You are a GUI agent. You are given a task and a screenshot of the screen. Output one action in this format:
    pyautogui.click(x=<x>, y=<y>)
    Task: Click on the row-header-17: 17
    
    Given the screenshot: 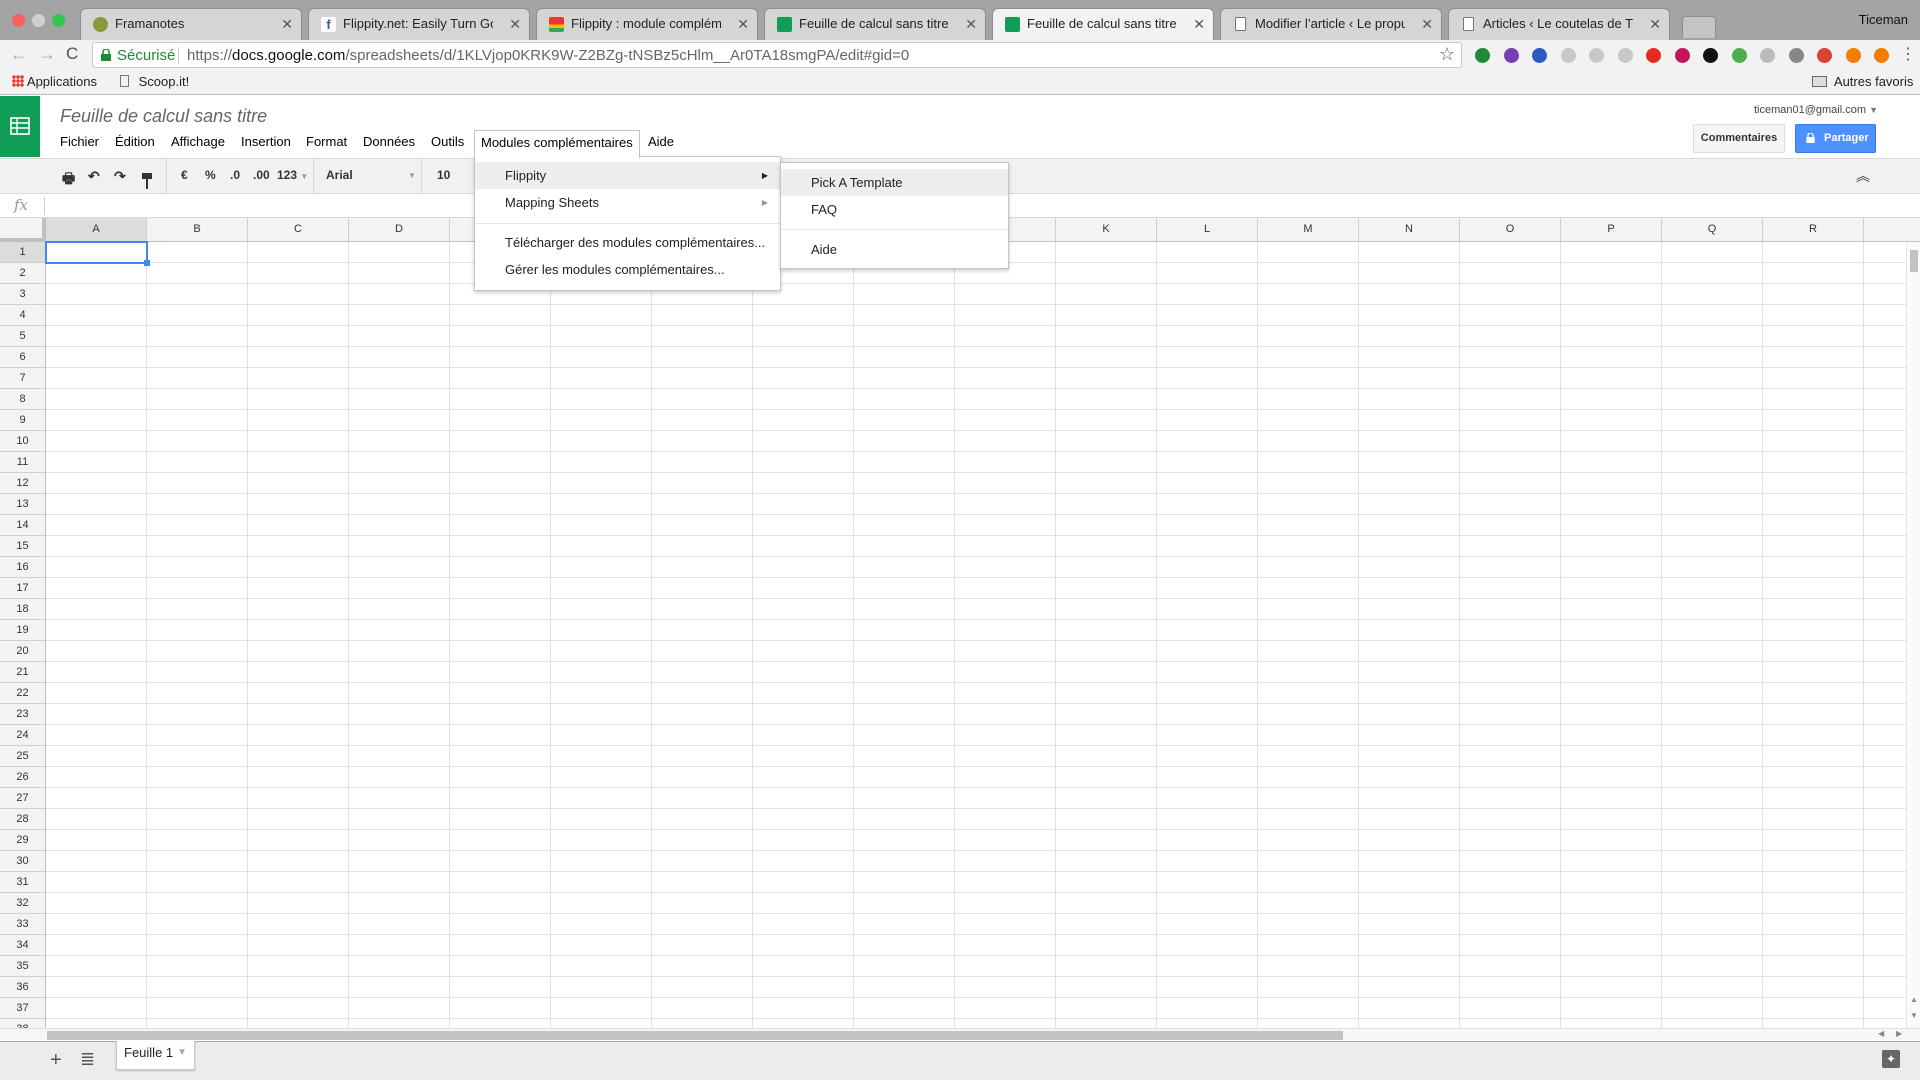 What is the action you would take?
    pyautogui.click(x=23, y=588)
    